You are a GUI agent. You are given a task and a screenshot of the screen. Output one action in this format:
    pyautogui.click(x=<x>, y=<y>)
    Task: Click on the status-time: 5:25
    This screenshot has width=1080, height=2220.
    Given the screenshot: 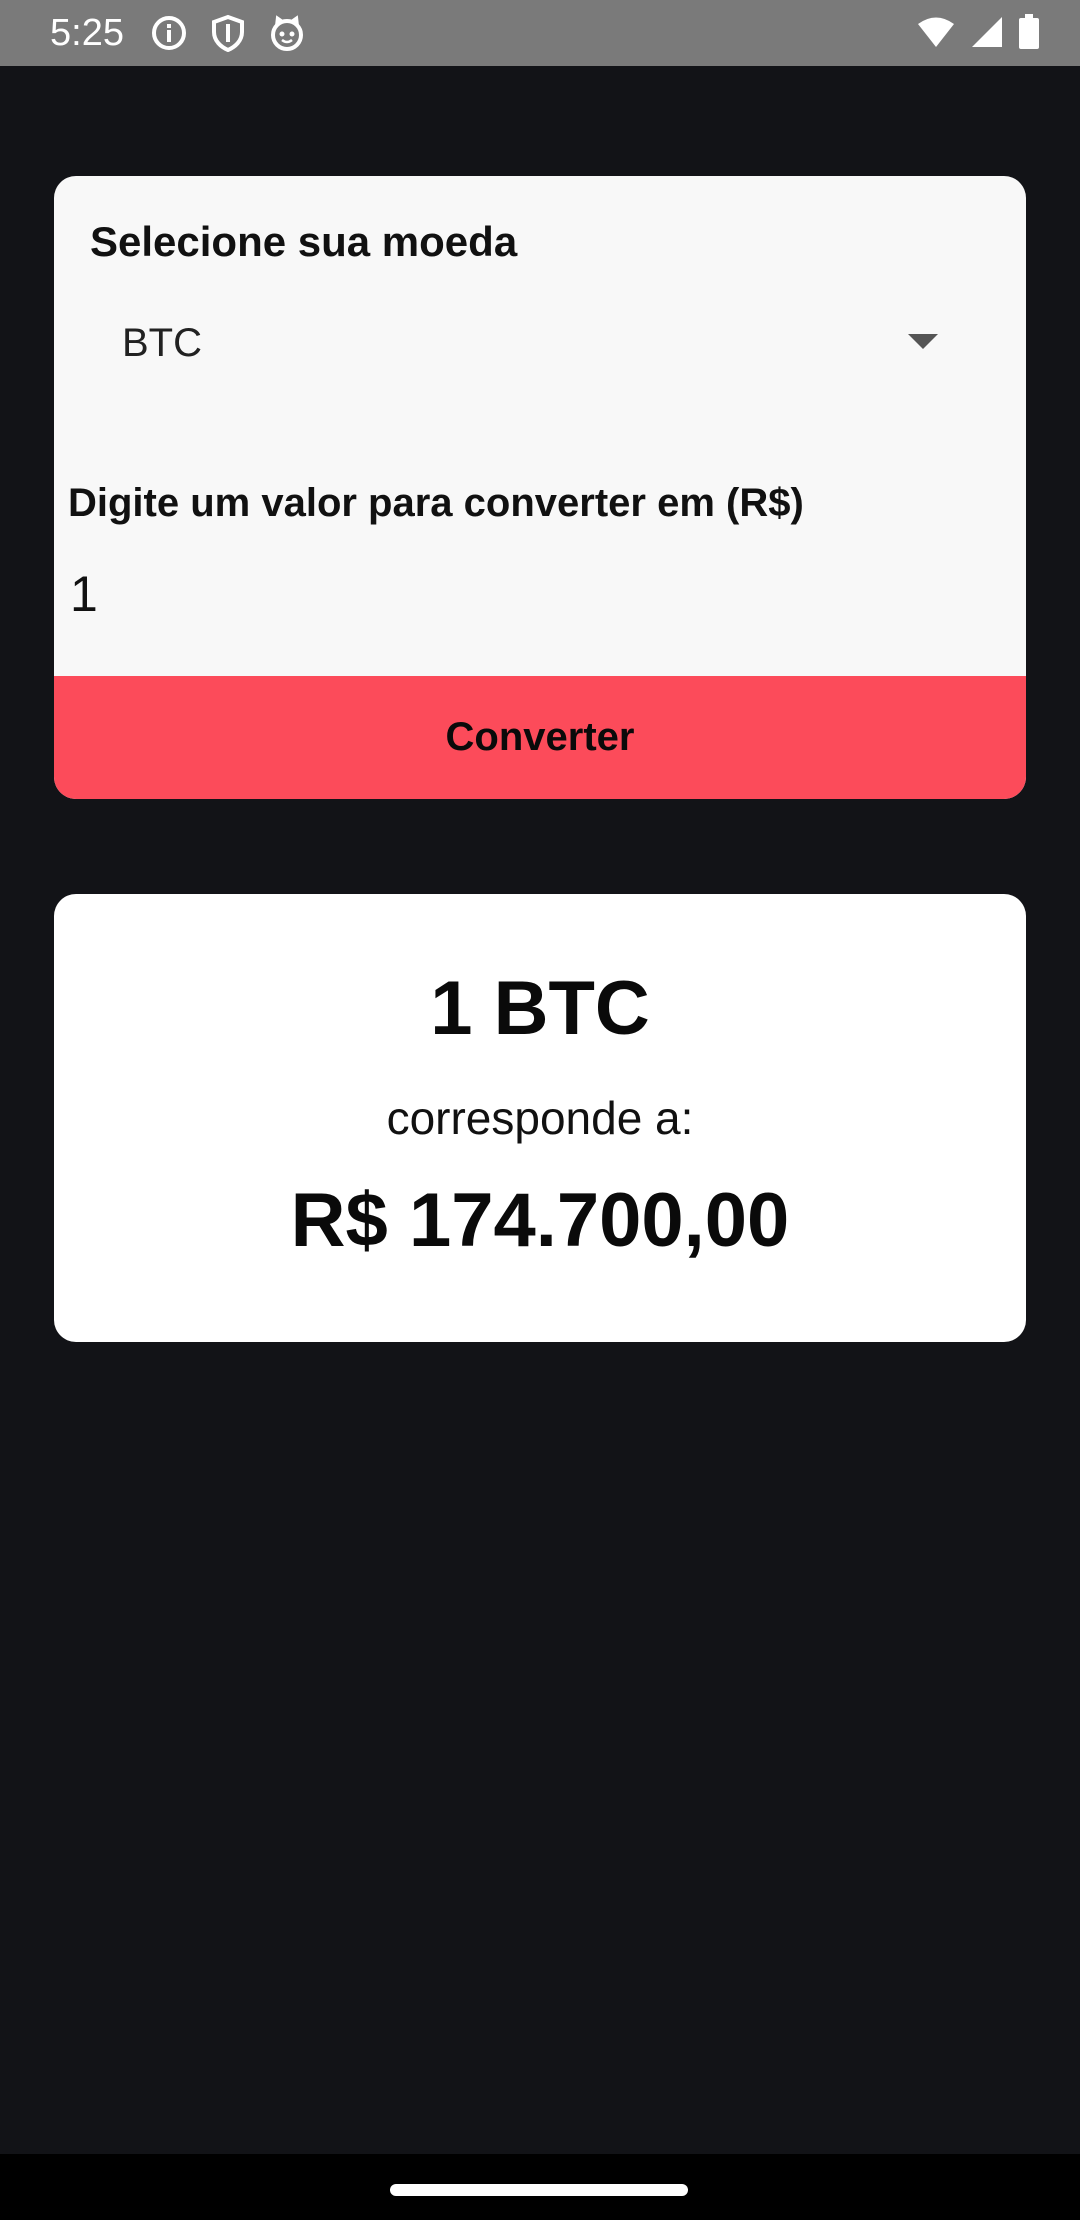 What is the action you would take?
    pyautogui.click(x=87, y=33)
    